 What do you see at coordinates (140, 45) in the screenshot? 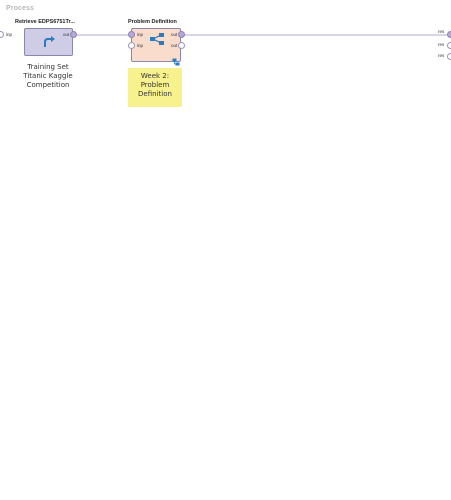
I see `problem-definition-in-port-label-2: inp` at bounding box center [140, 45].